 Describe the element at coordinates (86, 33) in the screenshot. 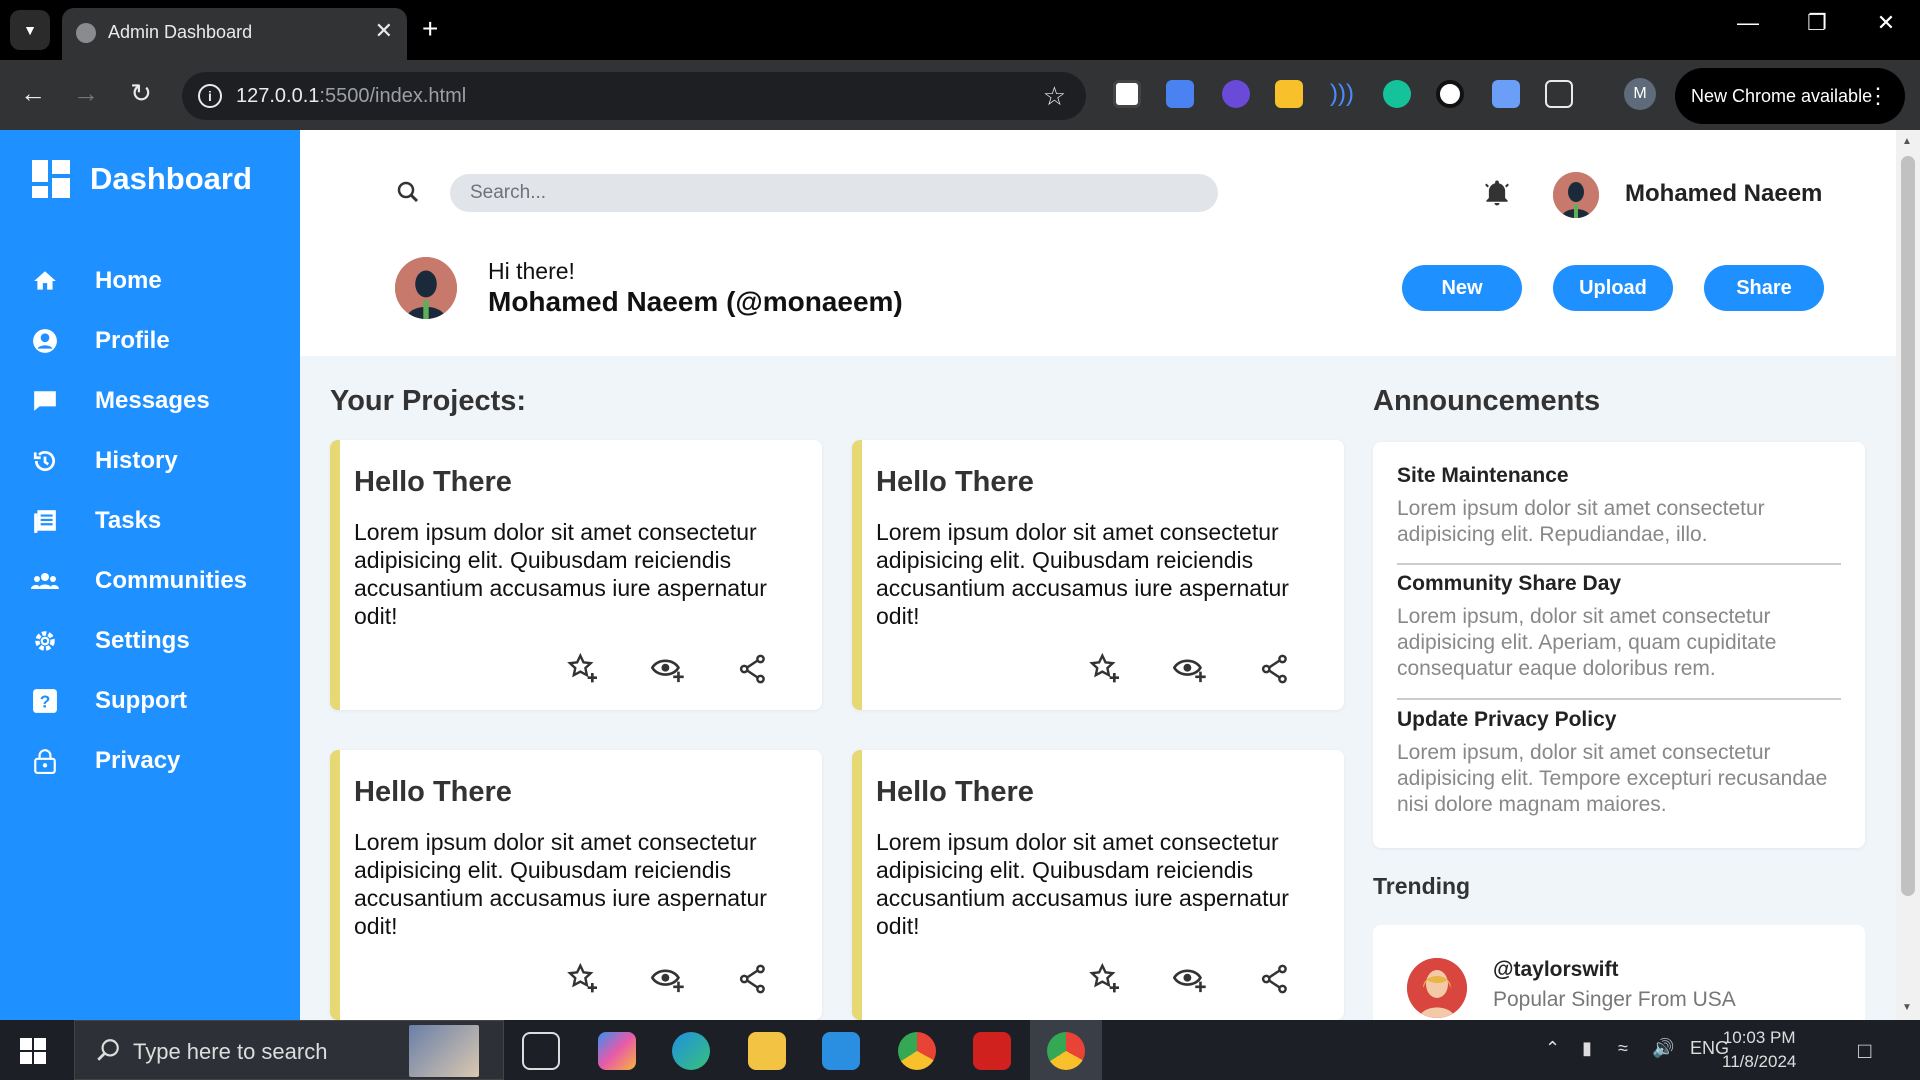

I see `globe-icon` at that location.